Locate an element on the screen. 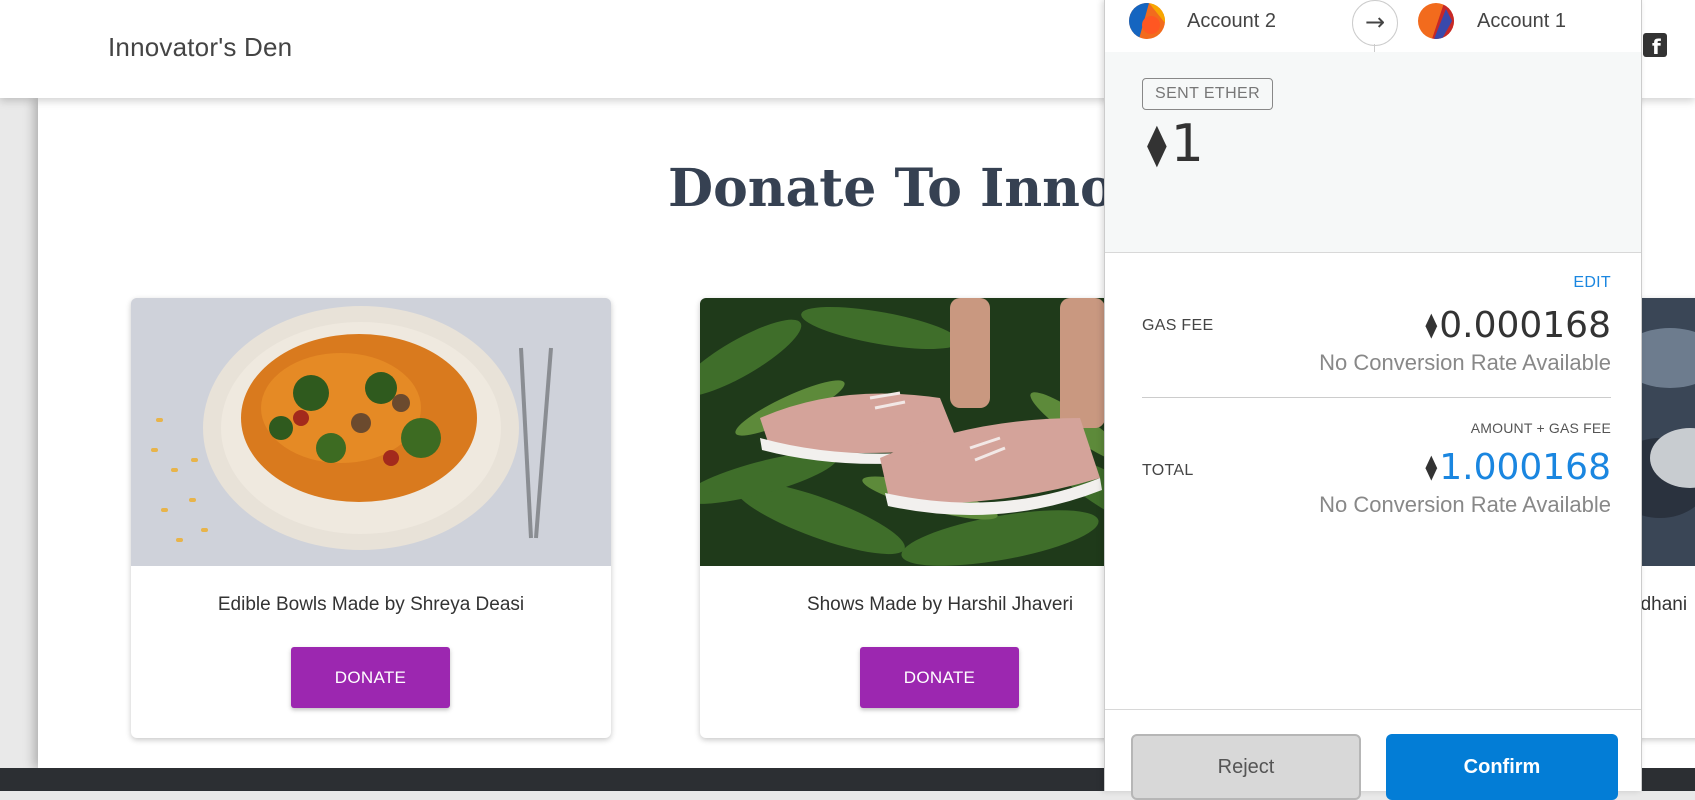  arrow-stem is located at coordinates (1374, 48).